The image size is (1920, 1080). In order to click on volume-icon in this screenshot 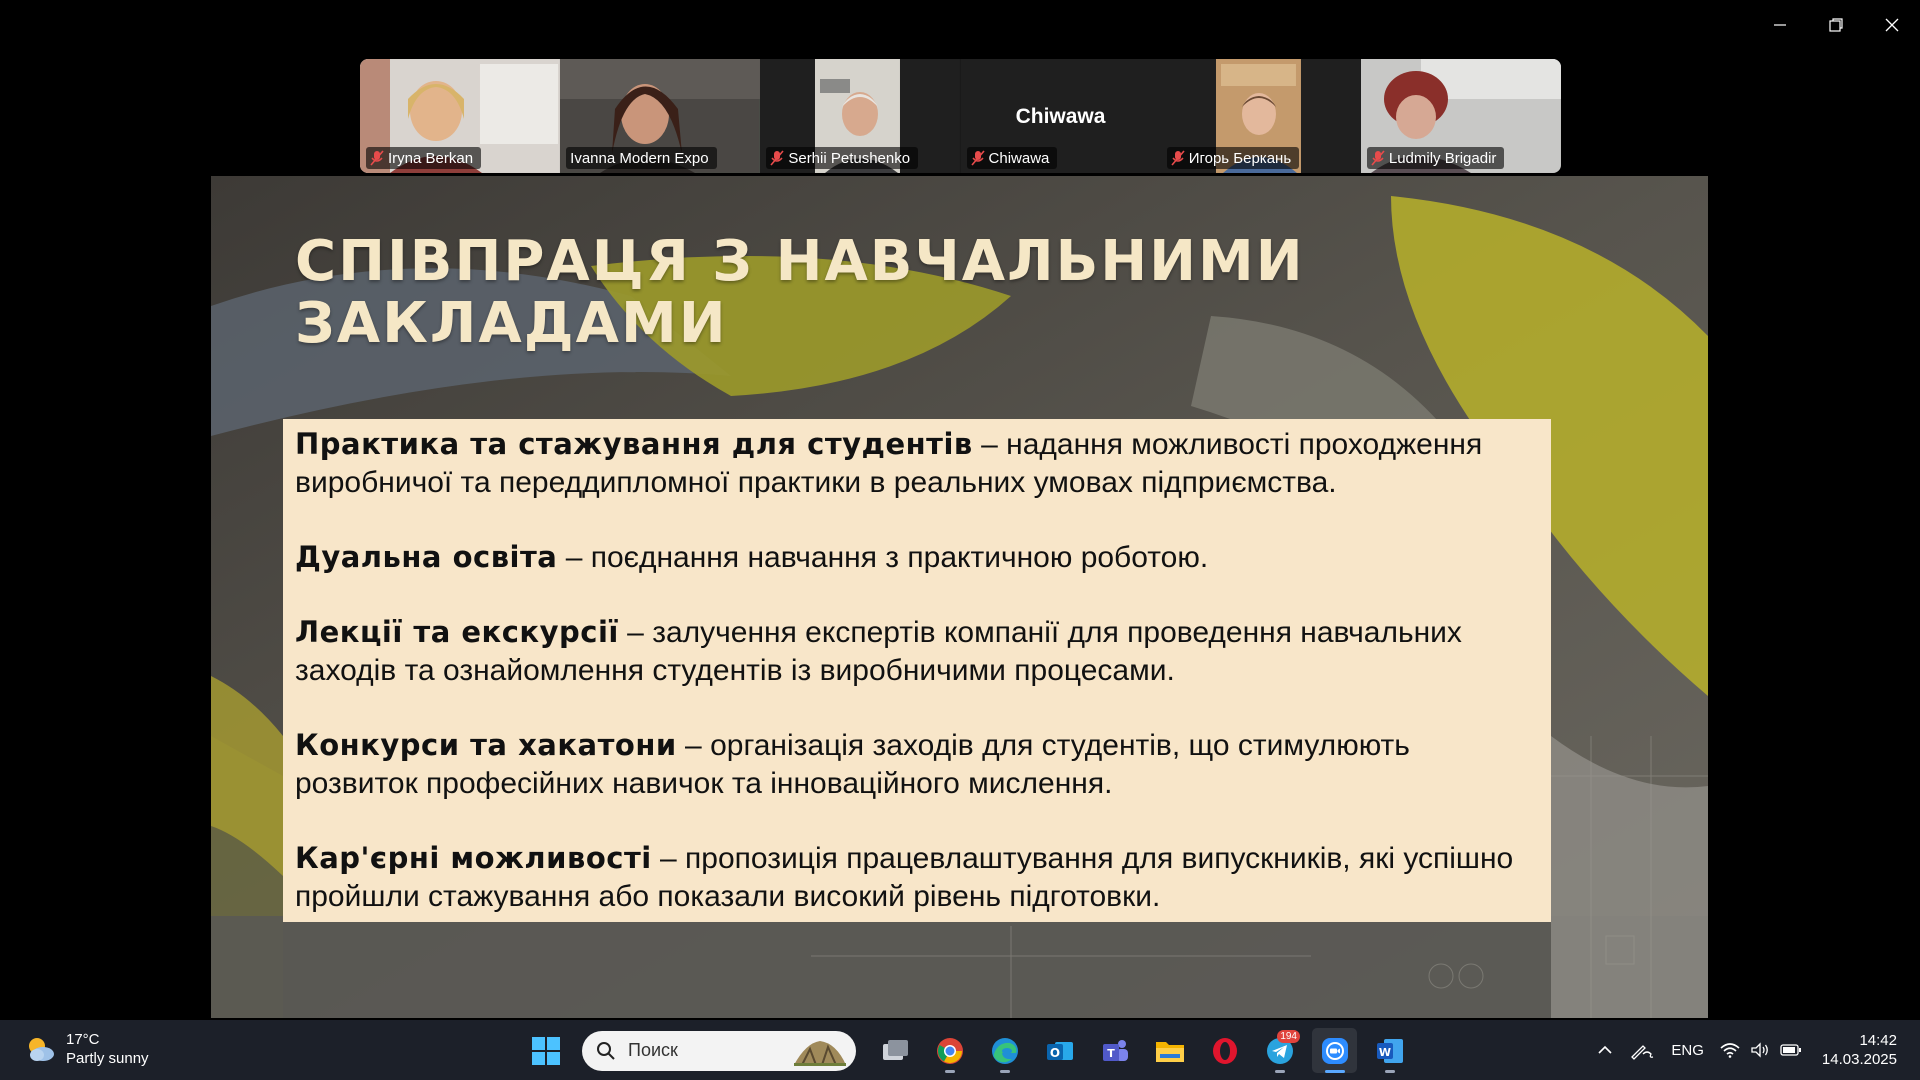, I will do `click(1759, 1050)`.